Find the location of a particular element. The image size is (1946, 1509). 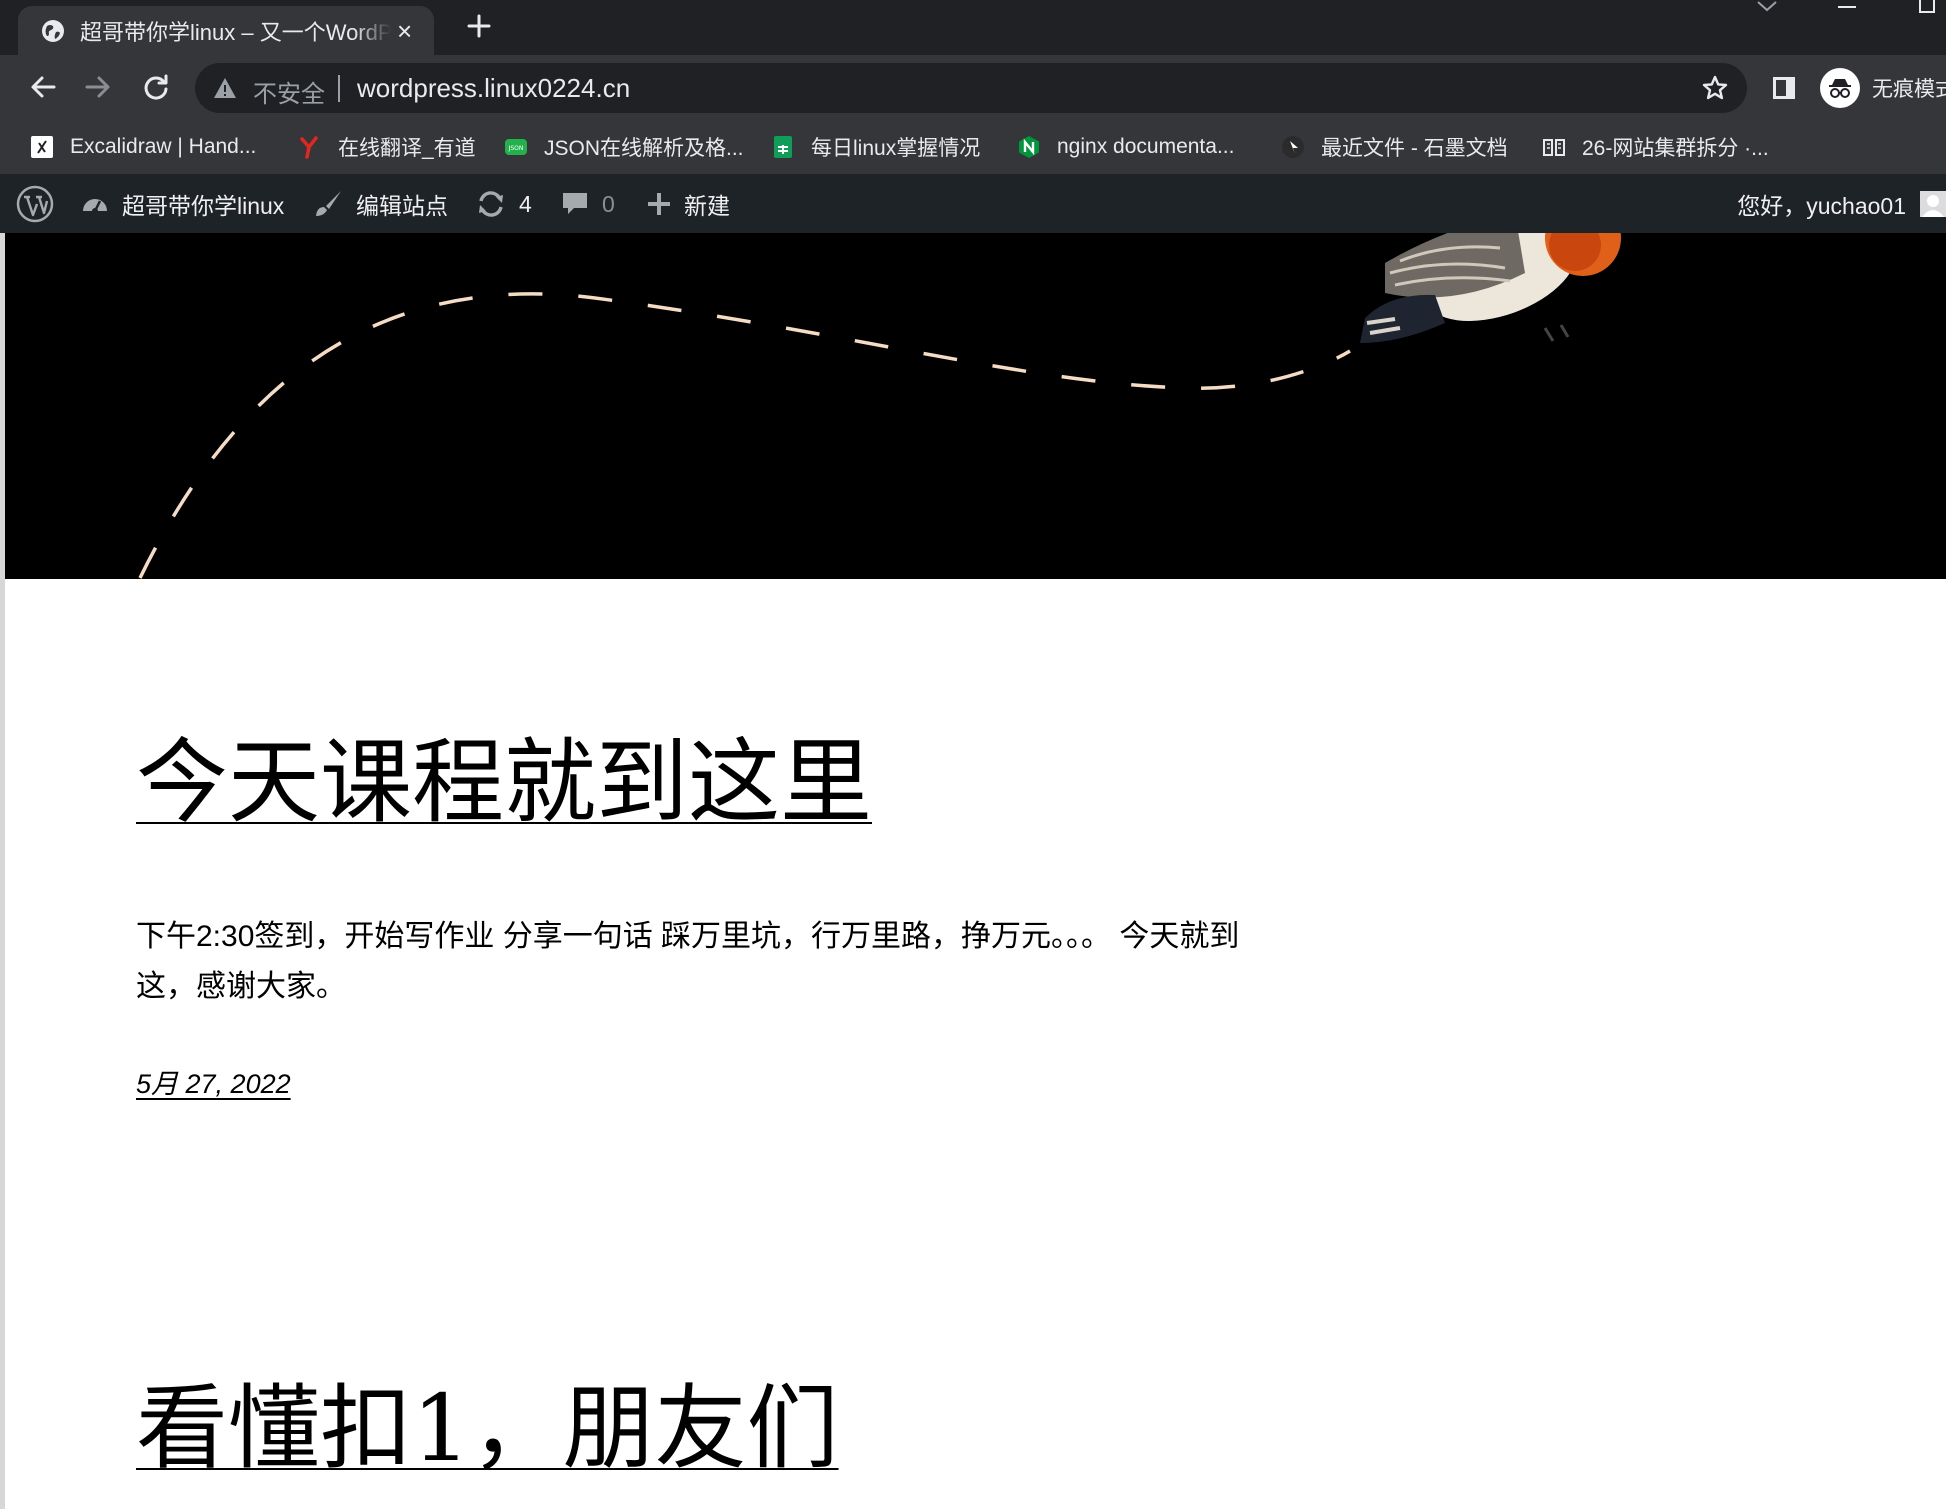

bookmark-star-icon is located at coordinates (1715, 88).